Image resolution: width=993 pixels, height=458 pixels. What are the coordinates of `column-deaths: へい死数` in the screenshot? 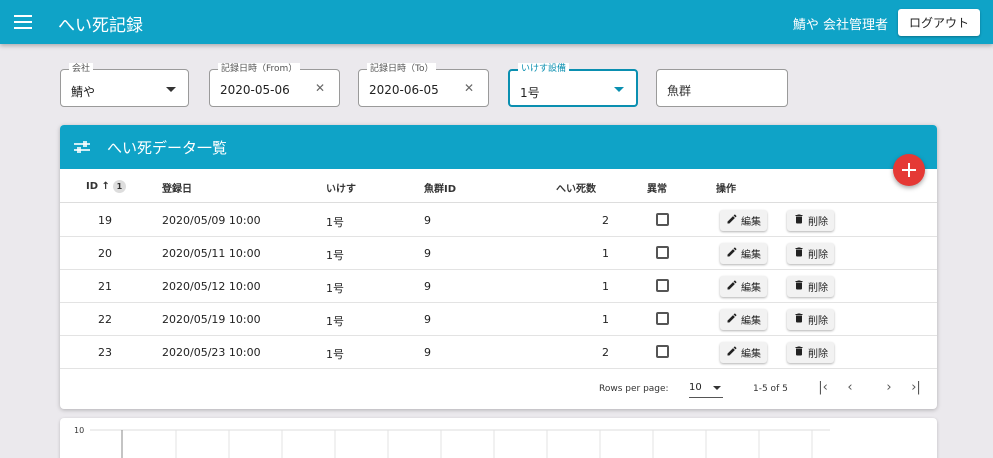 It's located at (576, 187).